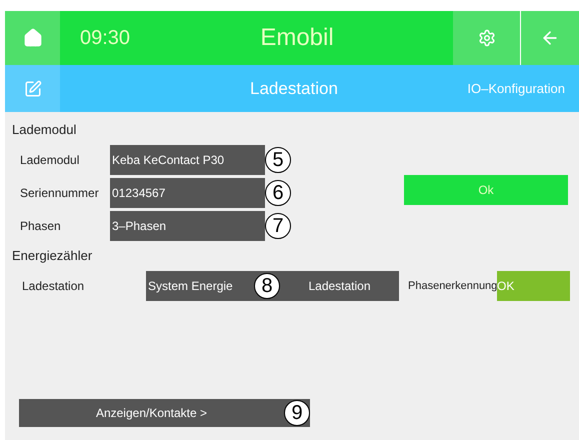  I want to click on callout-number: 5, so click(278, 160).